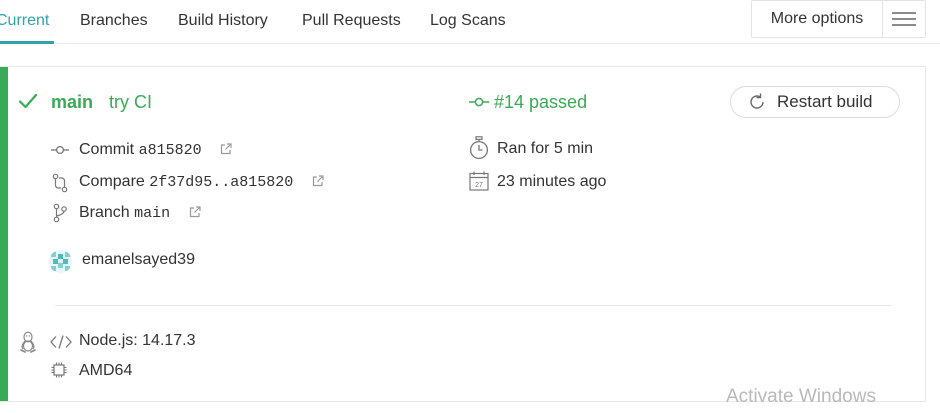  Describe the element at coordinates (60, 185) in the screenshot. I see `compare-icon` at that location.